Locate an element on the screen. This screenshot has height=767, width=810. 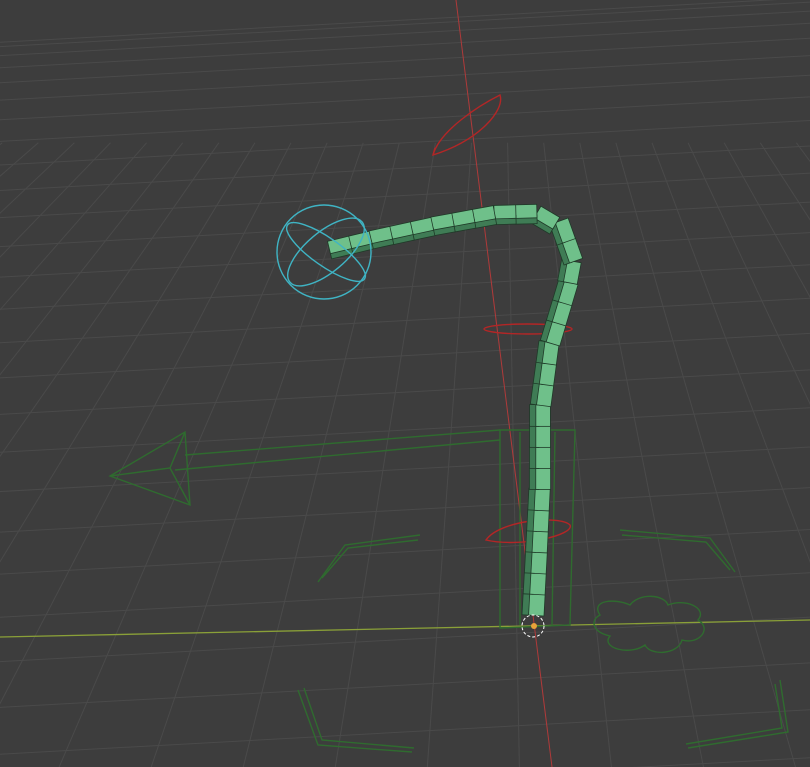
floor-corner-control-bottom-left is located at coordinates (356, 720).